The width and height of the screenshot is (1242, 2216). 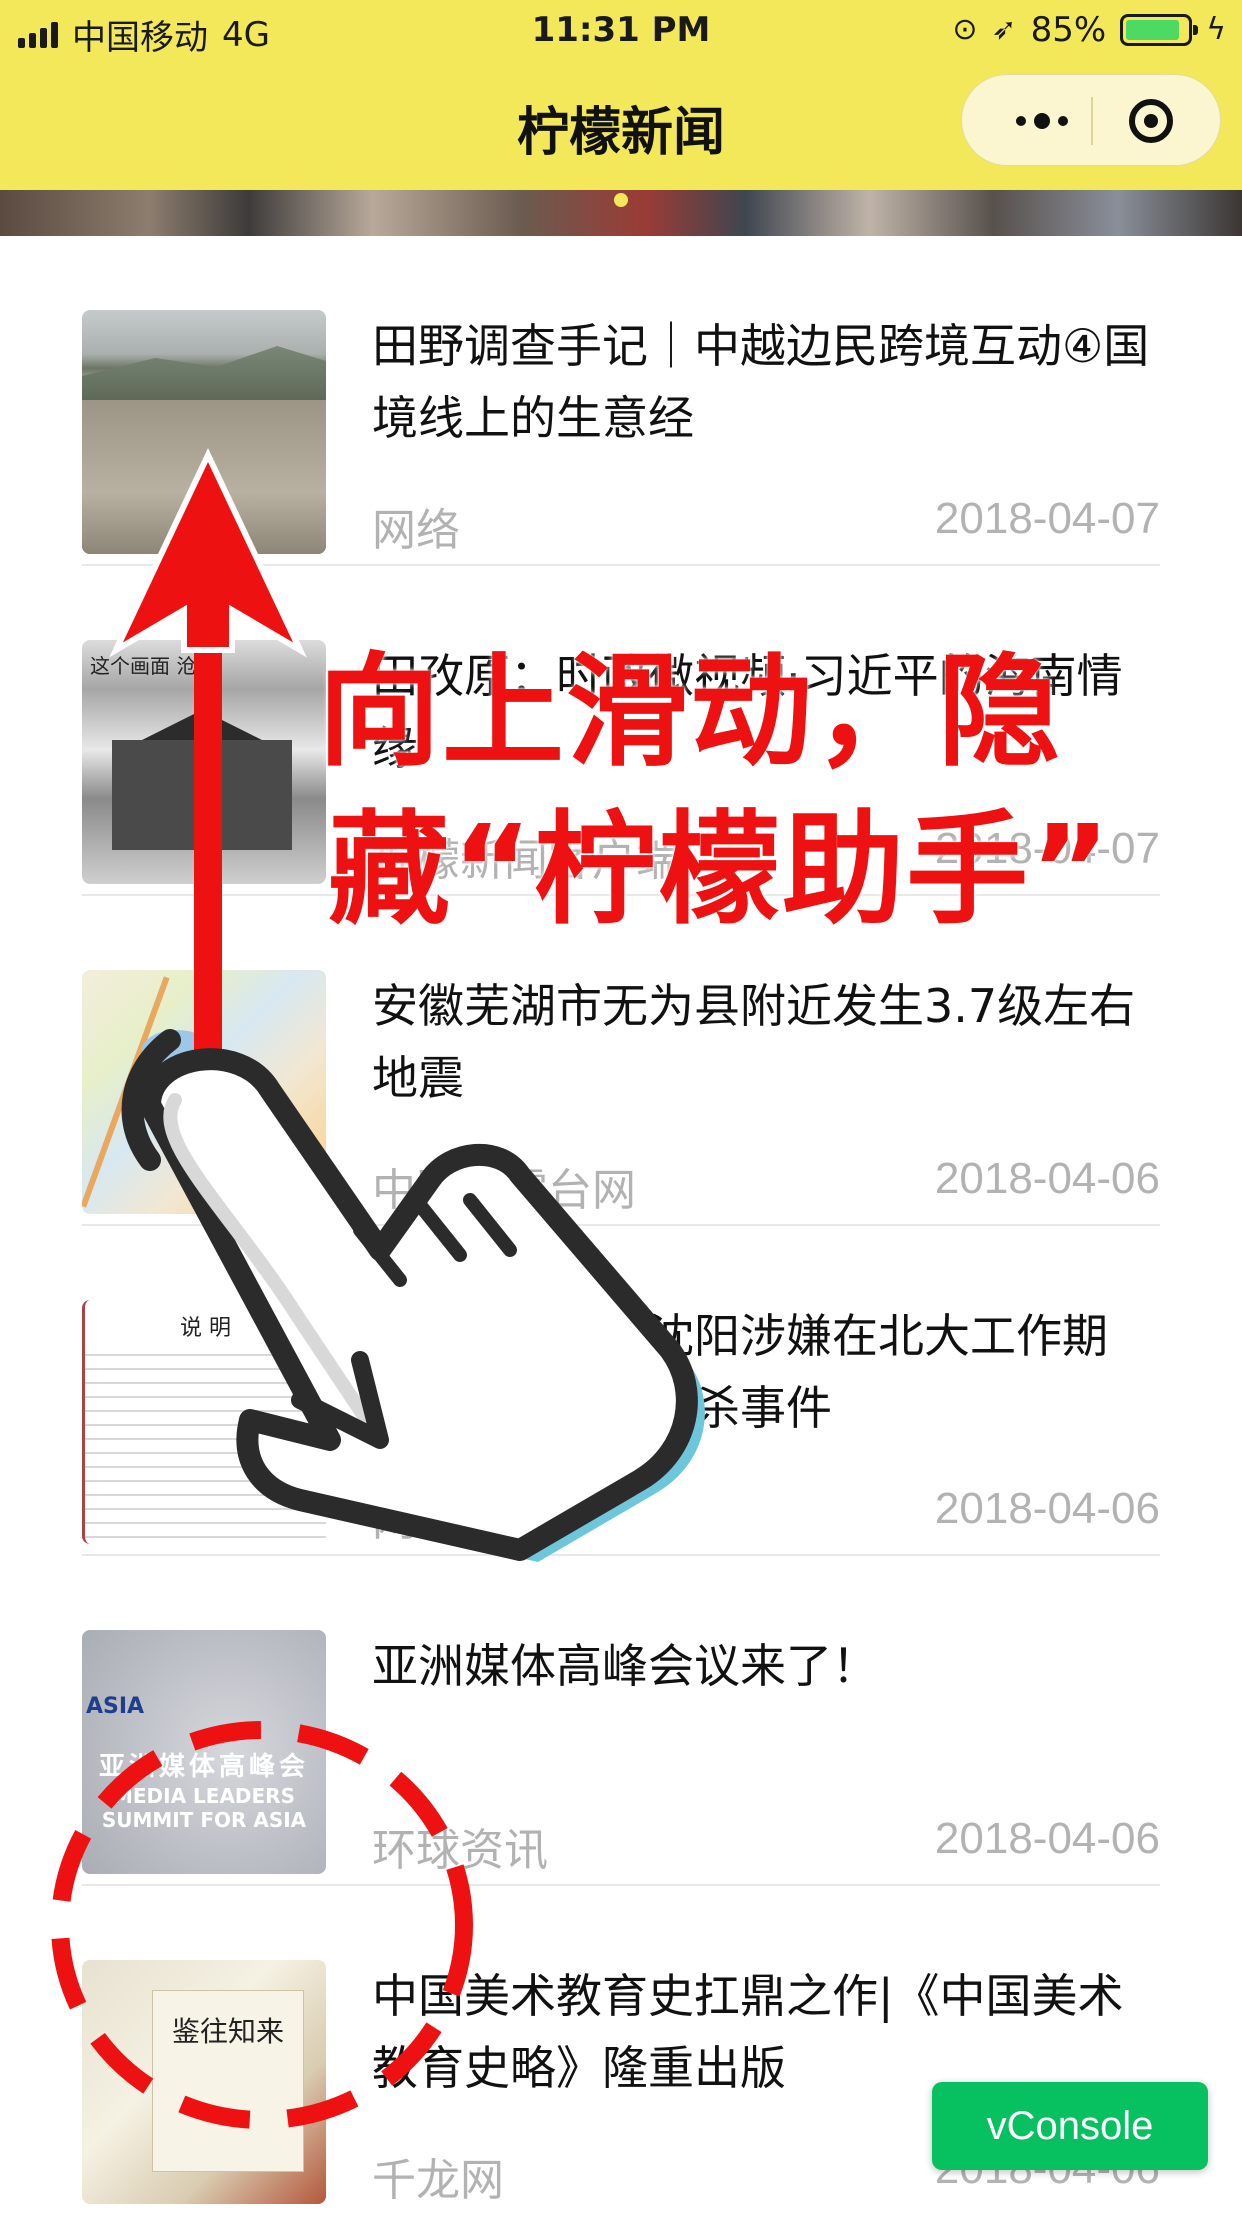 What do you see at coordinates (413, 1295) in the screenshot?
I see `pointing-hand-icon` at bounding box center [413, 1295].